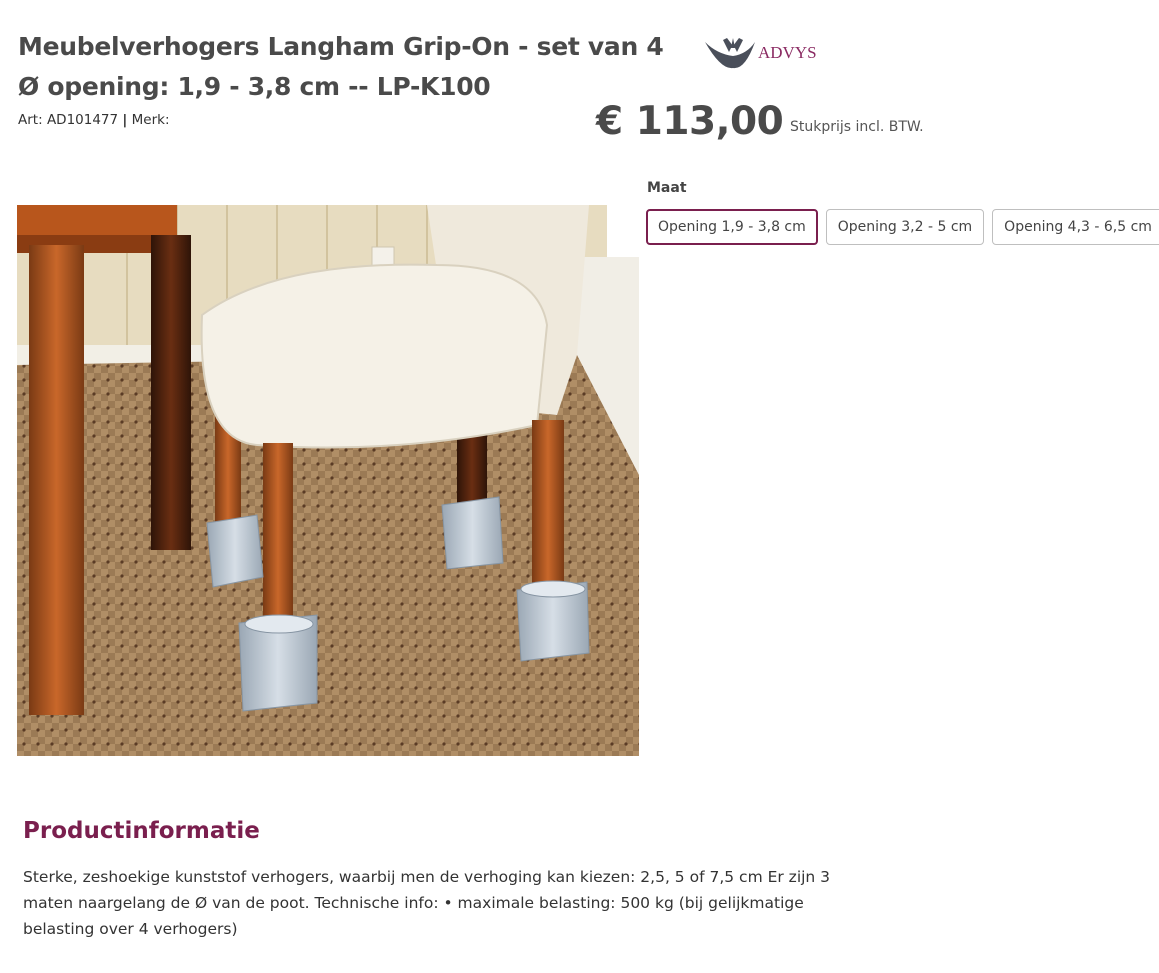 The height and width of the screenshot is (973, 1159). Describe the element at coordinates (150, 120) in the screenshot. I see `brand-label: Merk:` at that location.